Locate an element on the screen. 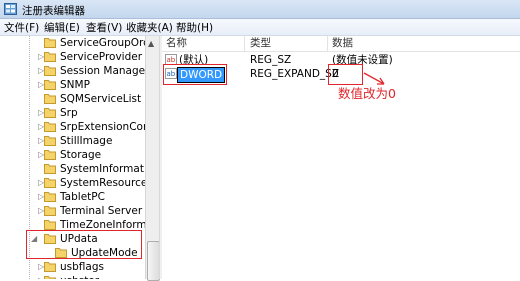 The height and width of the screenshot is (281, 520). column-header-data: 数据 is located at coordinates (342, 43).